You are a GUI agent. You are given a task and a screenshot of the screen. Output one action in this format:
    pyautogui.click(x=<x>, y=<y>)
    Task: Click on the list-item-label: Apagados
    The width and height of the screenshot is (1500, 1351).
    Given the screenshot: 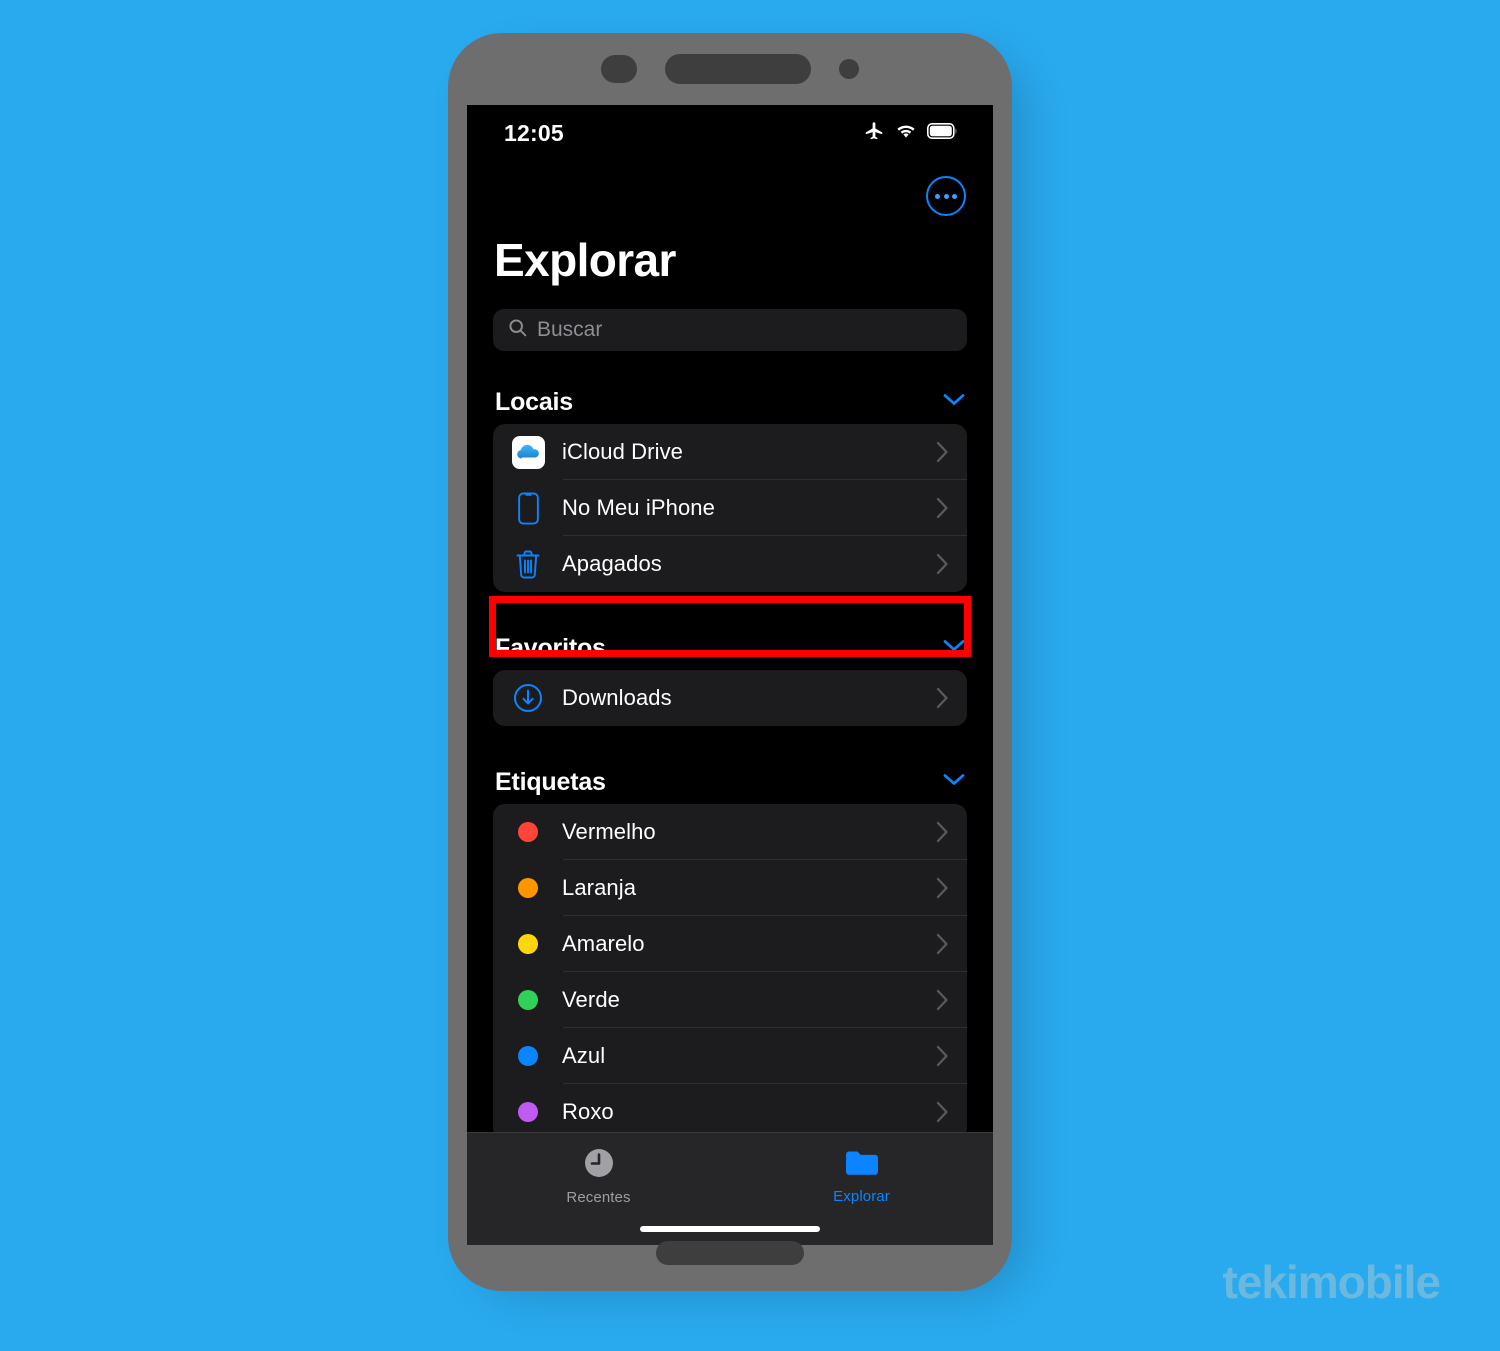 What is the action you would take?
    pyautogui.click(x=612, y=563)
    